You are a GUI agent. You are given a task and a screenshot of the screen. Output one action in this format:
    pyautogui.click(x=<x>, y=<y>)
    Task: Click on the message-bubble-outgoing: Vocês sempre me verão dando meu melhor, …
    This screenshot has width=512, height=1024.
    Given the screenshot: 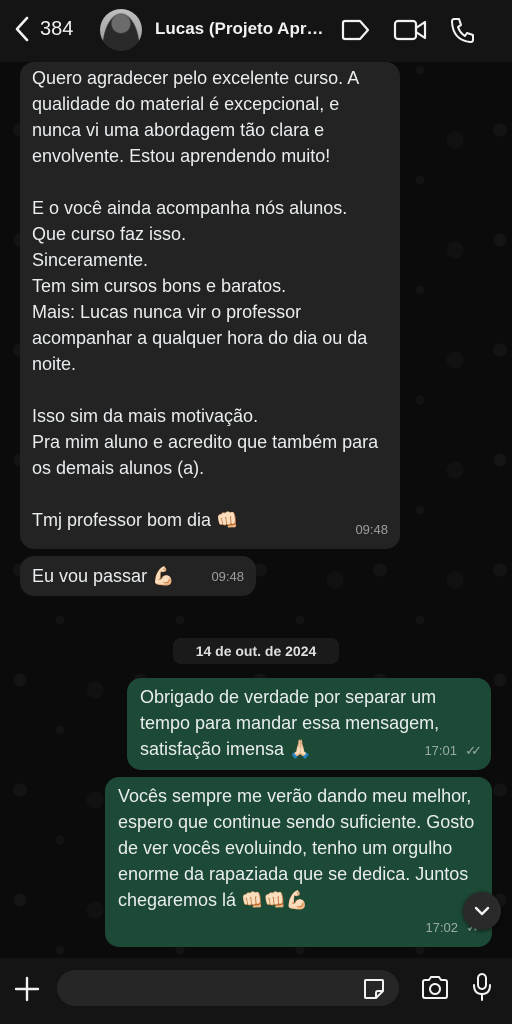 What is the action you would take?
    pyautogui.click(x=298, y=862)
    